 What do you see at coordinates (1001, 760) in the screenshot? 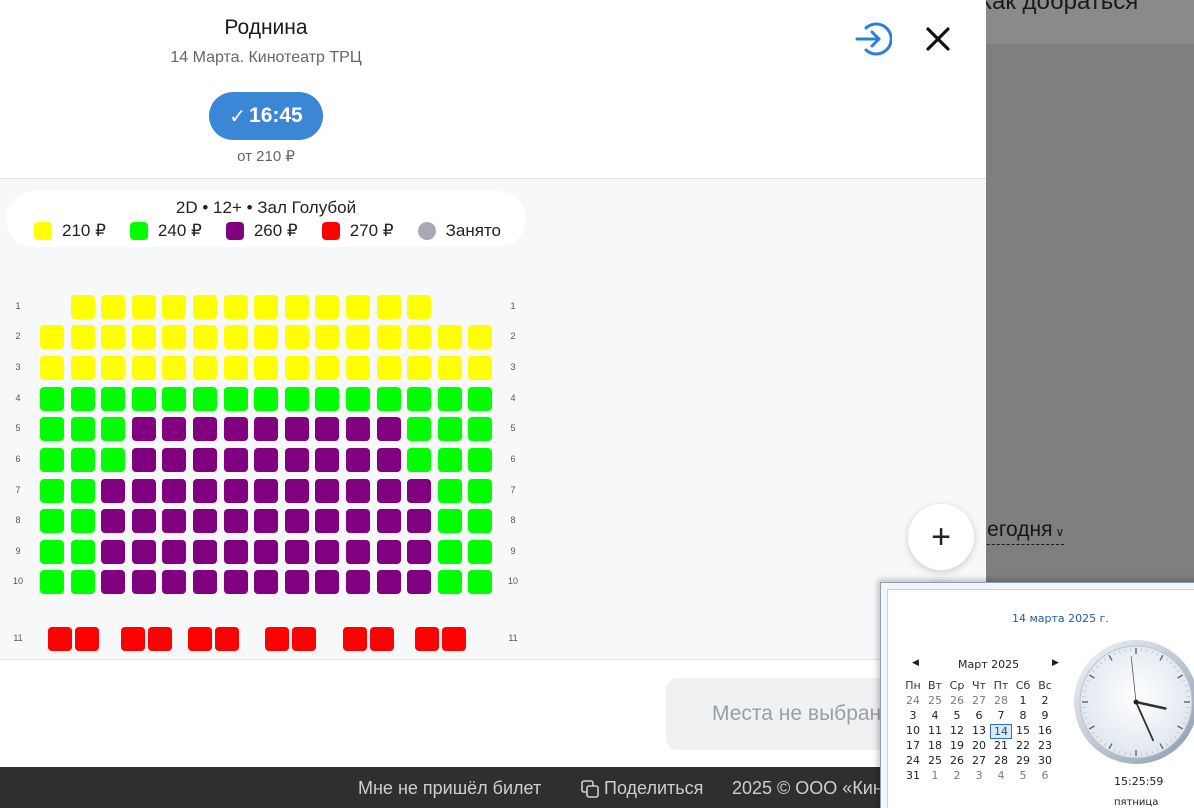
I see `calendar-day: 28` at bounding box center [1001, 760].